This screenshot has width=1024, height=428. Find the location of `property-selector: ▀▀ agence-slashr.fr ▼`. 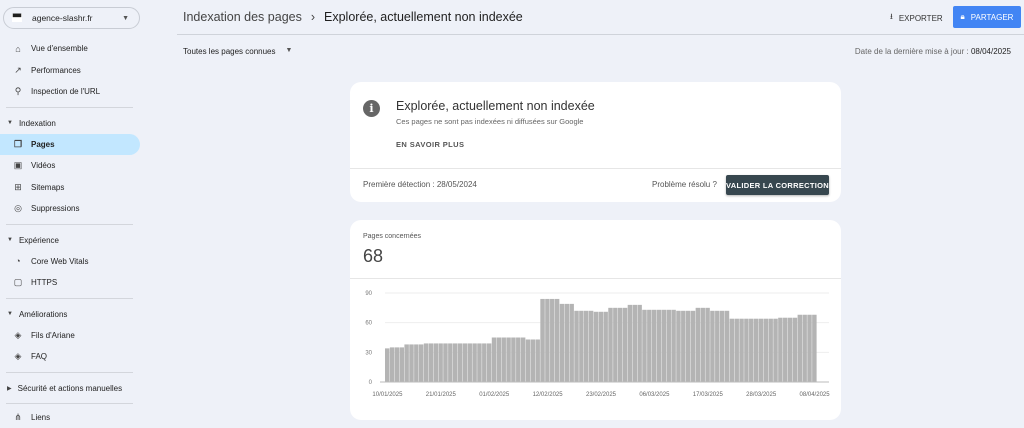

property-selector: ▀▀ agence-slashr.fr ▼ is located at coordinates (71, 18).